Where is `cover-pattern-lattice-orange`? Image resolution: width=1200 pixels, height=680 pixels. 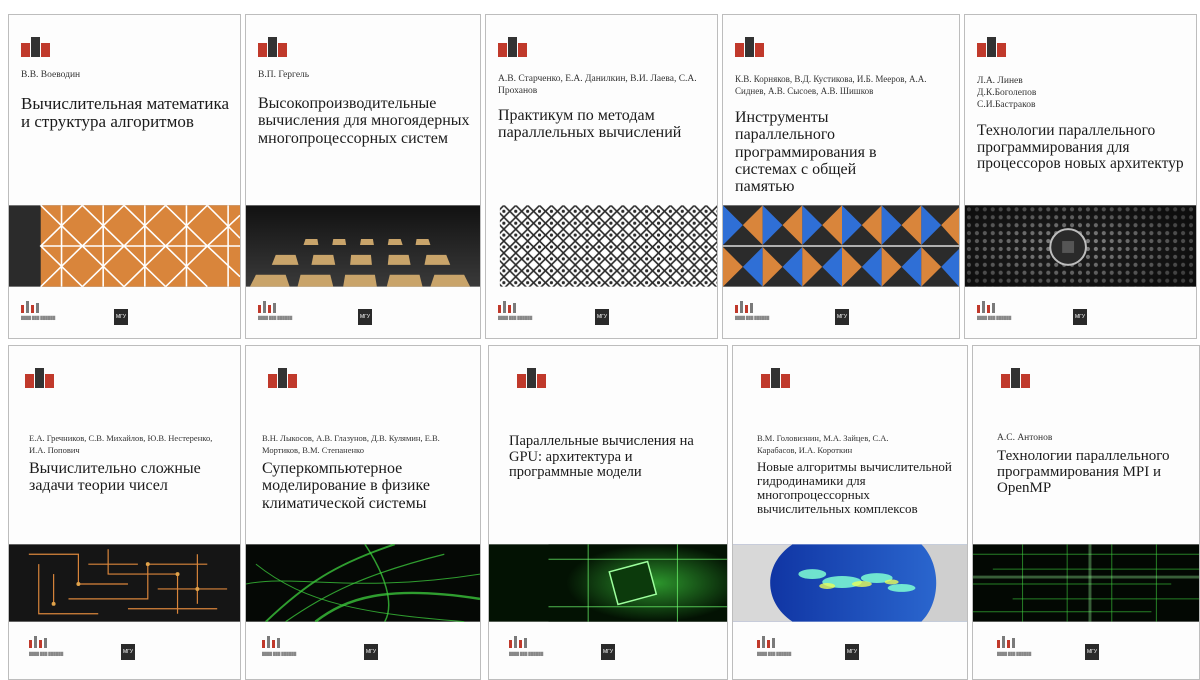
cover-pattern-lattice-orange is located at coordinates (124, 246).